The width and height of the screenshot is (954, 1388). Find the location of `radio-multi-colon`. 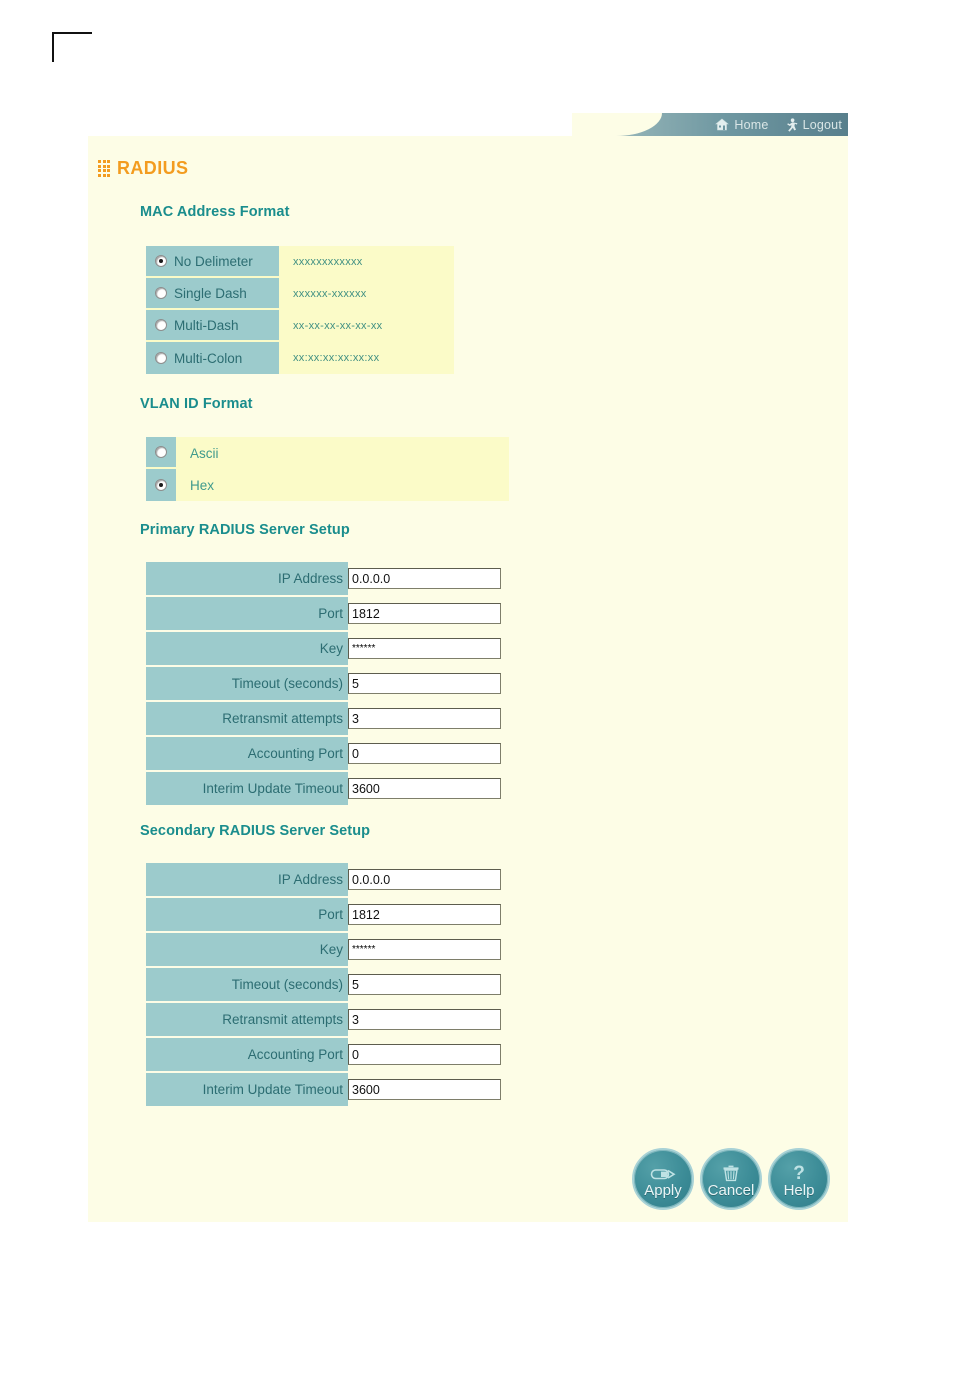

radio-multi-colon is located at coordinates (161, 358).